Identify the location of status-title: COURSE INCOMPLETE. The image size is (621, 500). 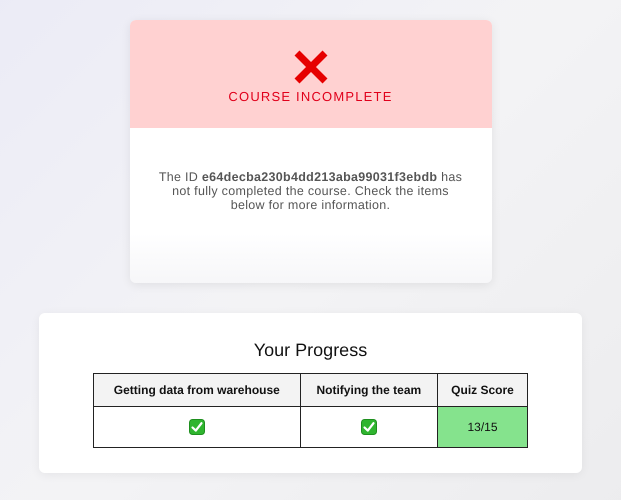
(310, 96).